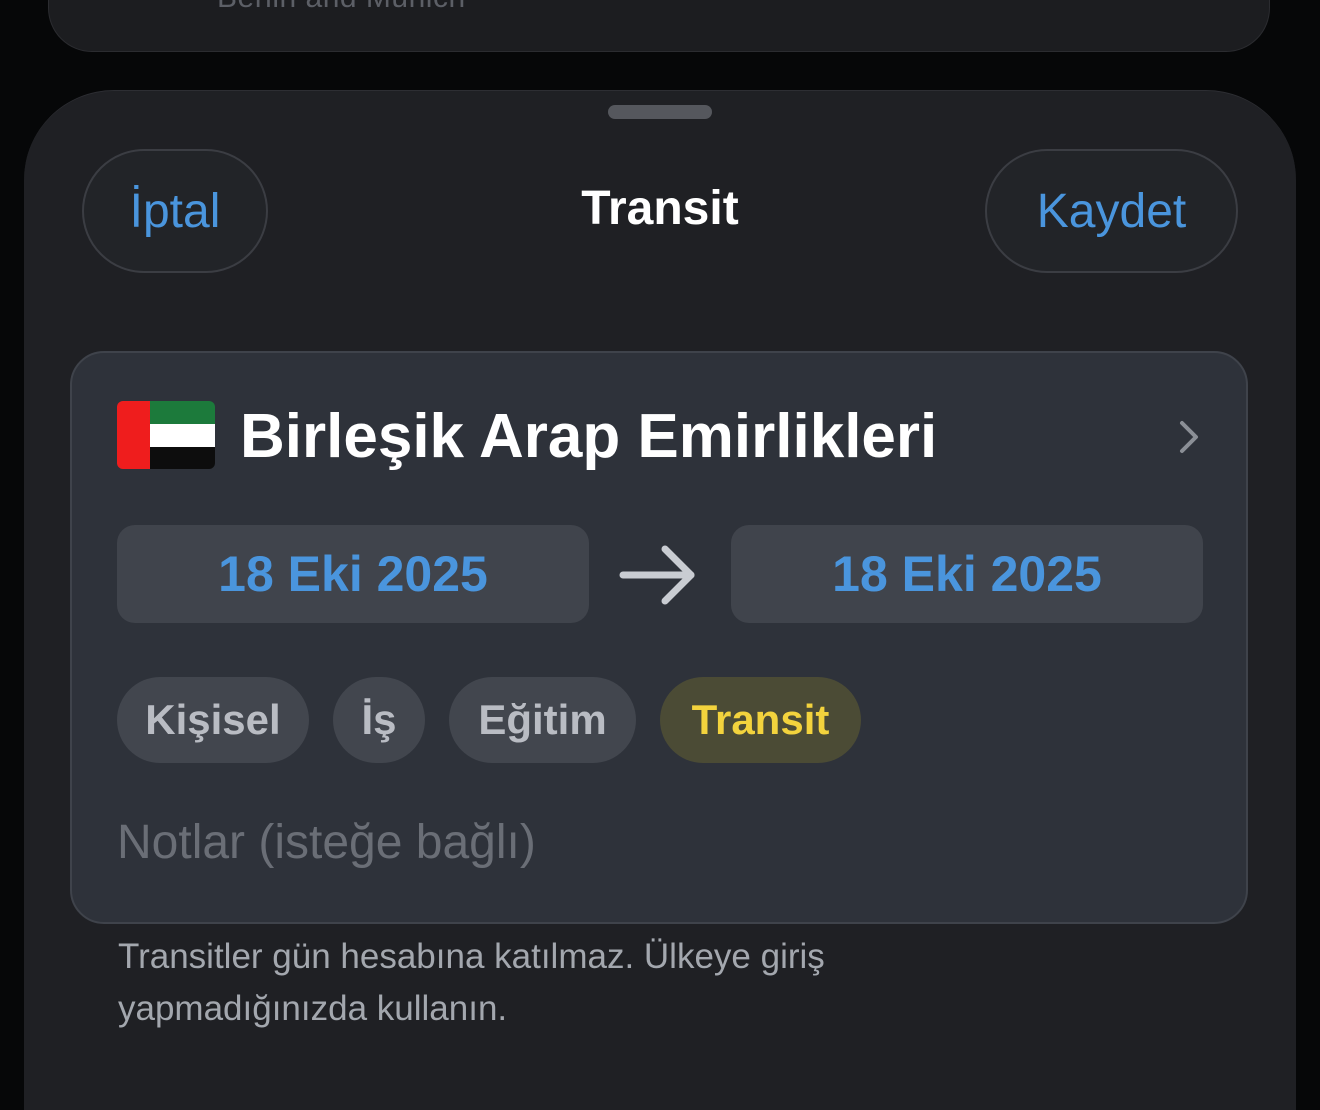 The width and height of the screenshot is (1320, 1110). I want to click on background-trip-card: Berlin and Munich, so click(659, 26).